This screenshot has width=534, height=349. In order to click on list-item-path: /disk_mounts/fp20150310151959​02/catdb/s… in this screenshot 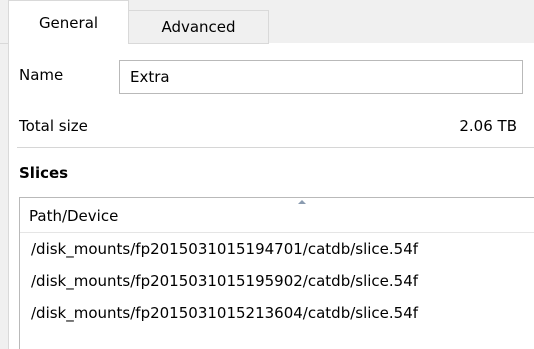, I will do `click(225, 281)`.